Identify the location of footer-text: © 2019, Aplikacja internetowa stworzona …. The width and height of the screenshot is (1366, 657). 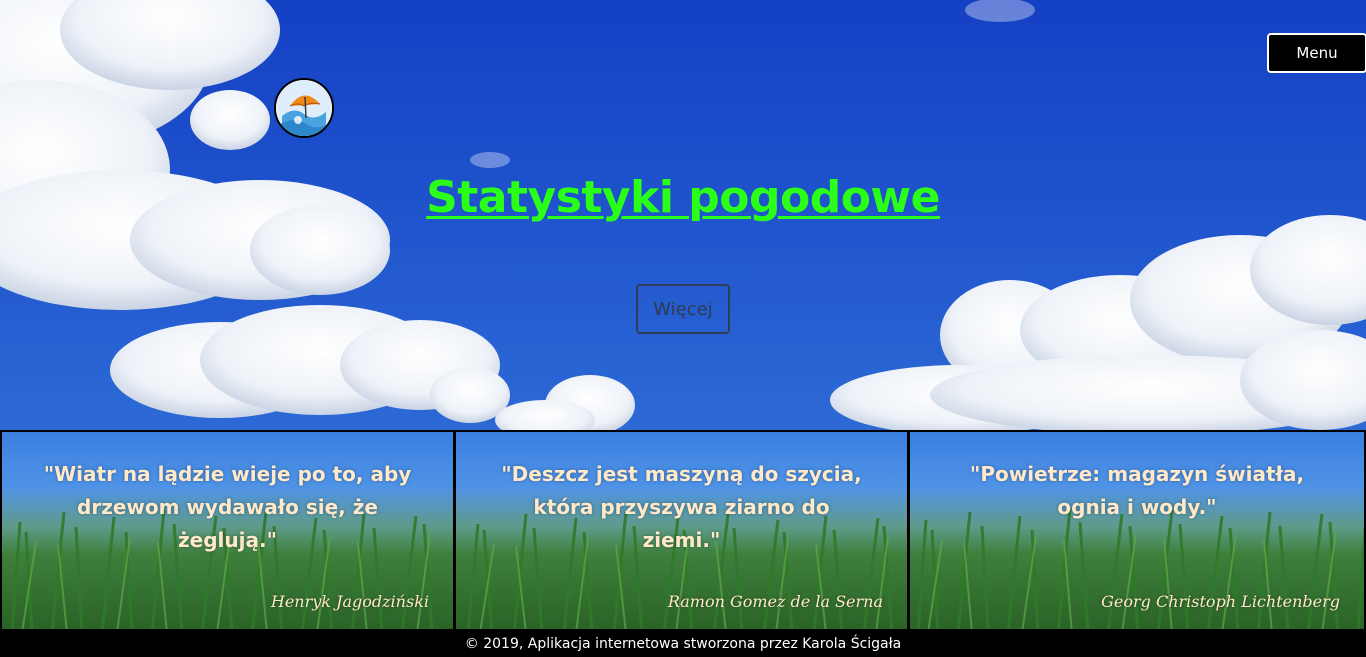
(683, 644).